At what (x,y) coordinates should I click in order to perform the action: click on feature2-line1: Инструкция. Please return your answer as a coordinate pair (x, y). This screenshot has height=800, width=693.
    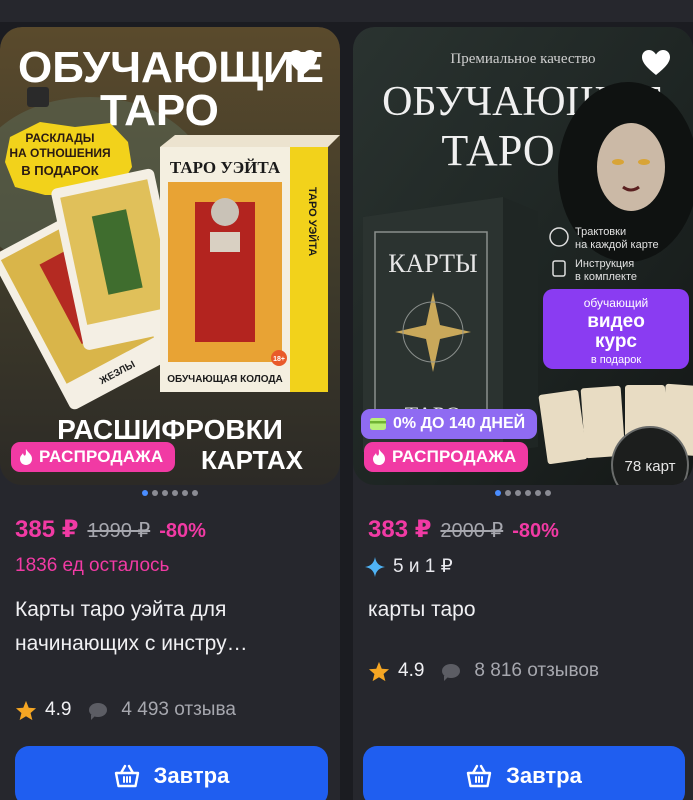
    Looking at the image, I should click on (604, 264).